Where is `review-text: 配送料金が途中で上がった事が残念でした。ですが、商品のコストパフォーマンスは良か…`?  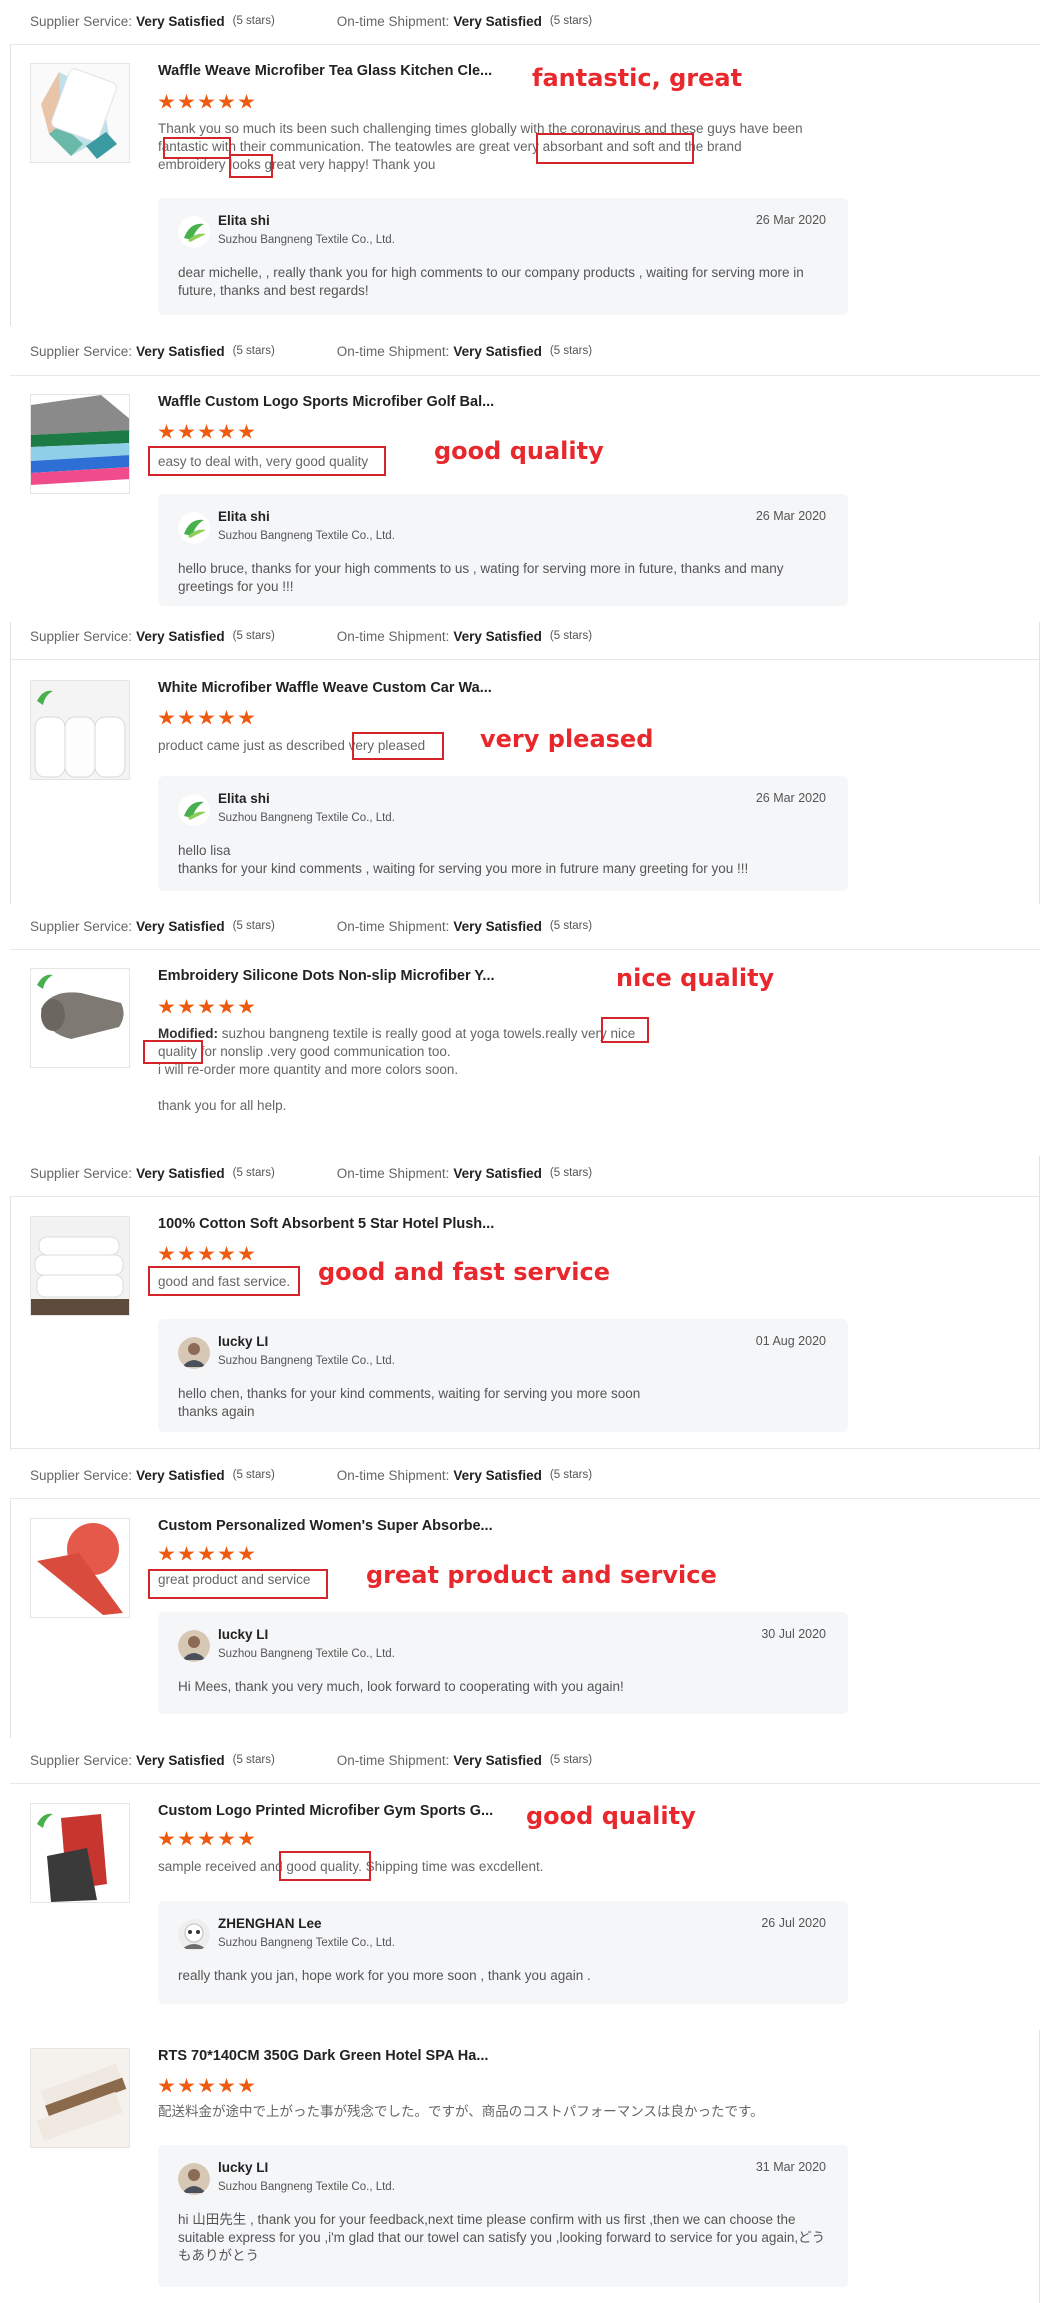
review-text: 配送料金が途中で上がった事が残念でした。ですが、商品のコストパフォーマンスは良か… is located at coordinates (461, 2111).